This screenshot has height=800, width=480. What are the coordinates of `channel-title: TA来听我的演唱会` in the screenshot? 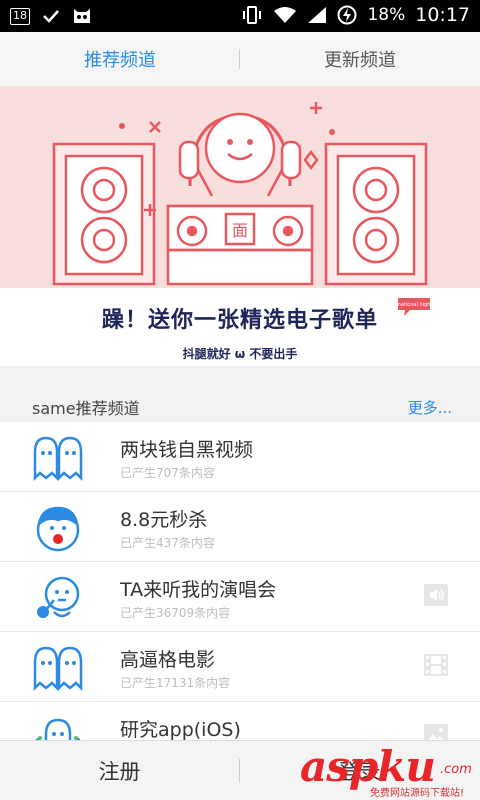 It's located at (198, 590).